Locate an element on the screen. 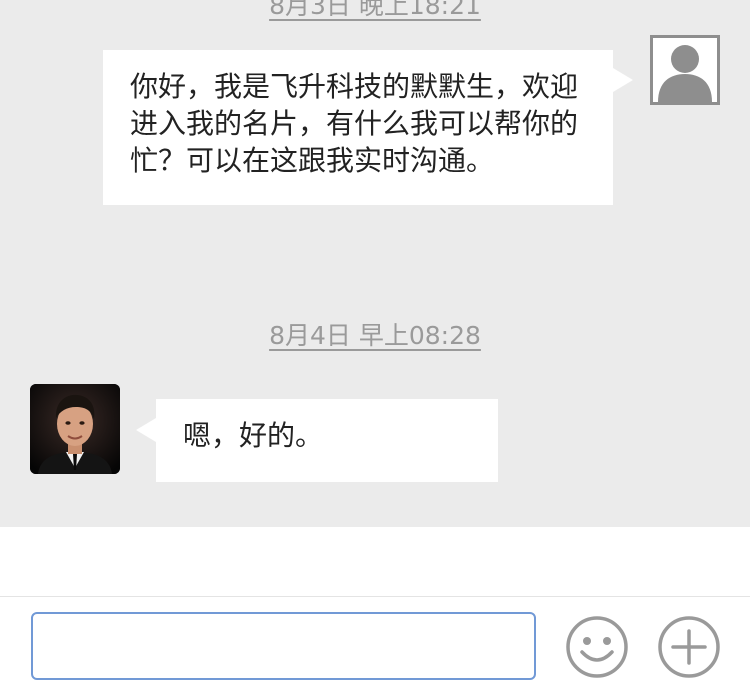  message-bubble-incoming: 嗯，好的。 is located at coordinates (317, 440).